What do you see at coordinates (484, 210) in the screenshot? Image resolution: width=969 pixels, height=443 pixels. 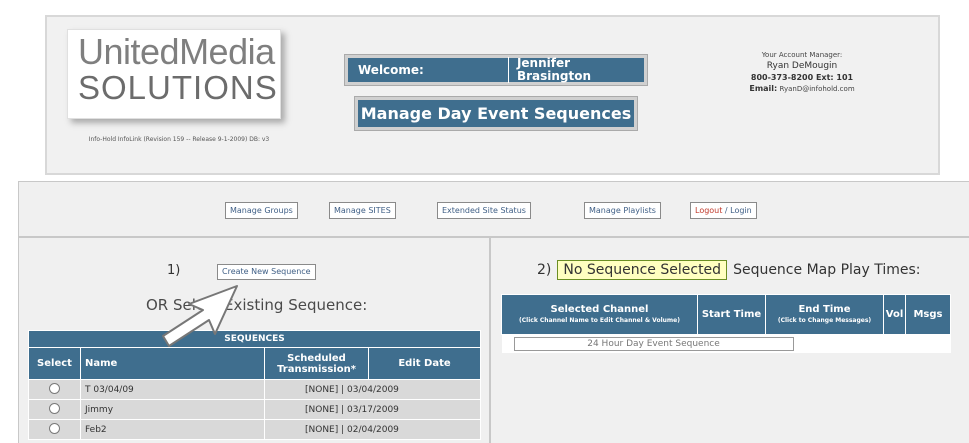 I see `extended-site-status-button: Extended Site Status` at bounding box center [484, 210].